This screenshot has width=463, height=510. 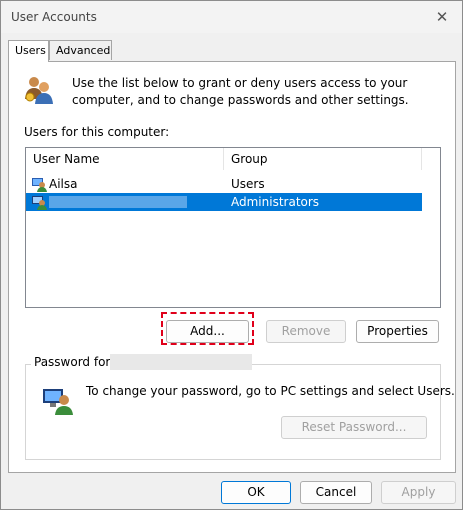 I want to click on users-icon, so click(x=39, y=90).